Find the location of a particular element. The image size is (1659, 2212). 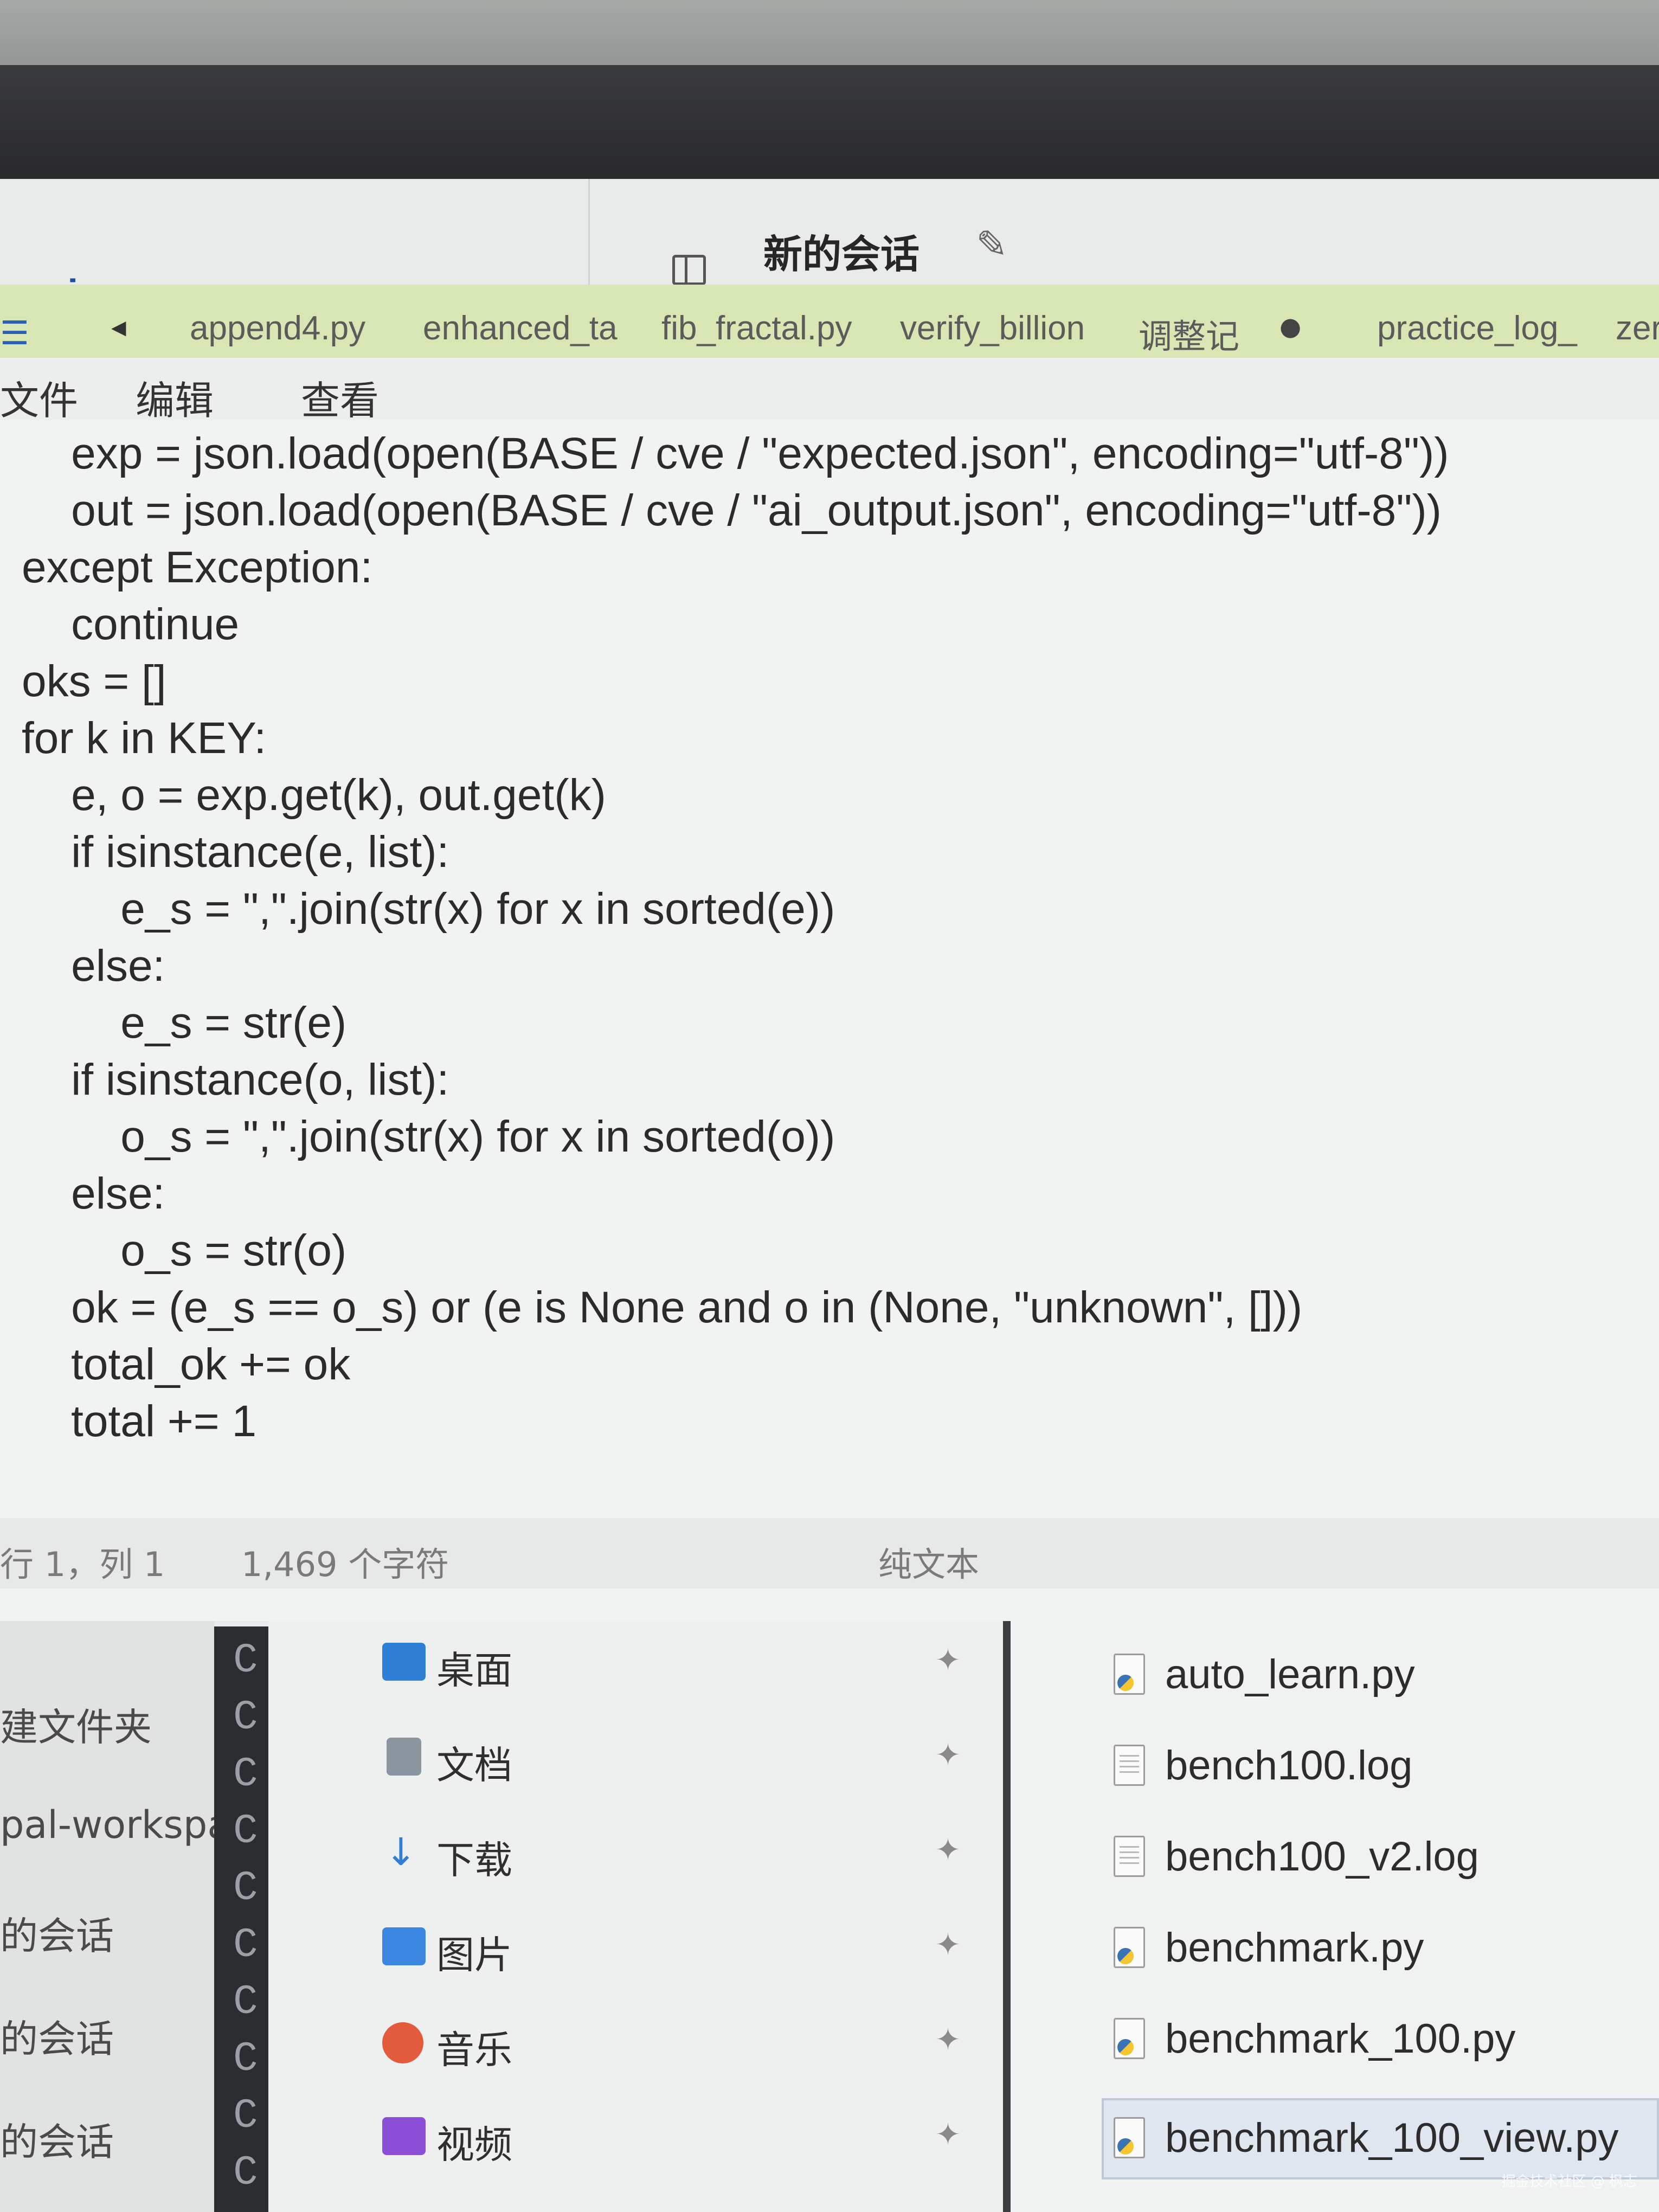

documents-icon is located at coordinates (404, 1757).